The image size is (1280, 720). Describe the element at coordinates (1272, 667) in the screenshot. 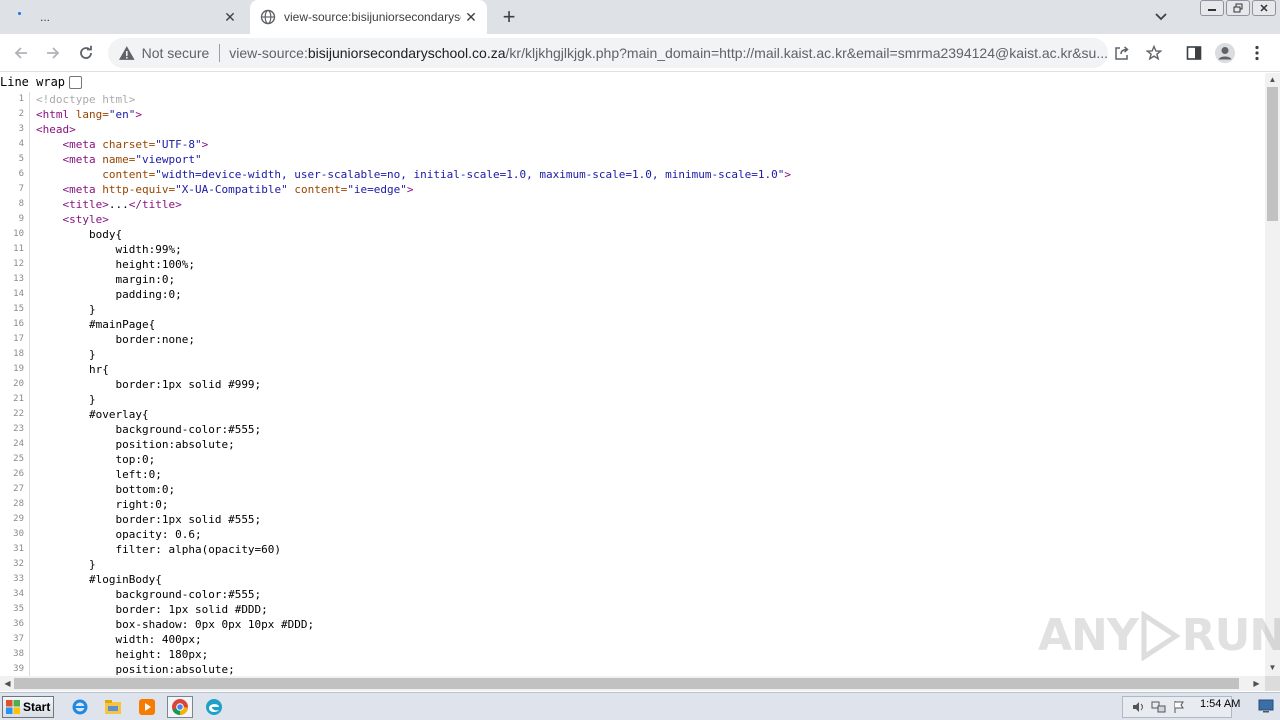

I see `scroll-down-icon: ▼` at that location.